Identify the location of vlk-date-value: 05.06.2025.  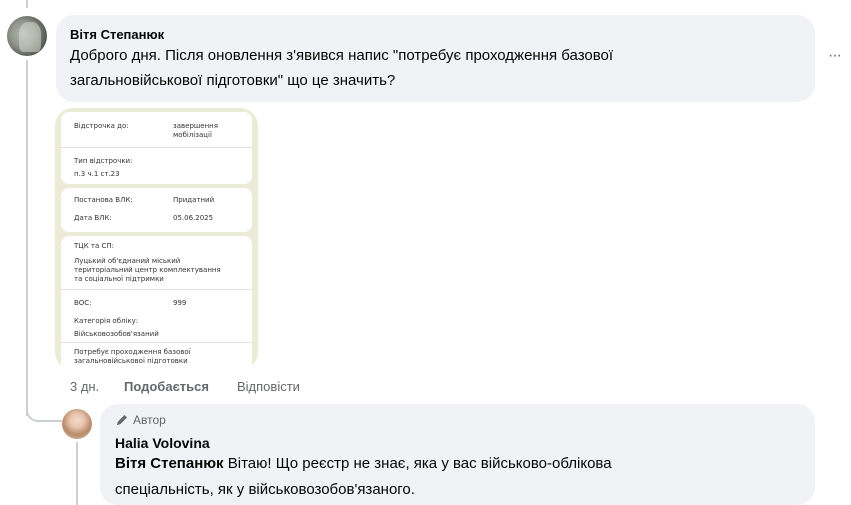
(193, 218).